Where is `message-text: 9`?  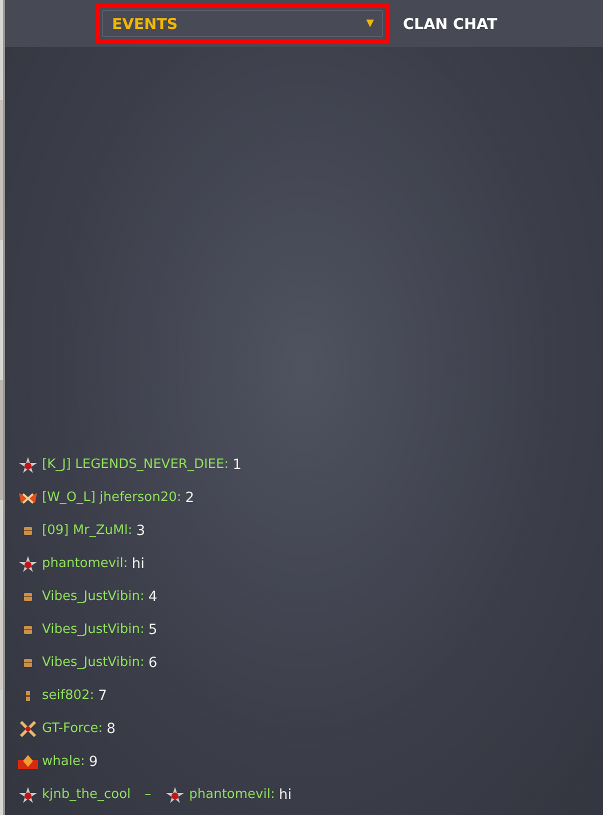
message-text: 9 is located at coordinates (93, 762).